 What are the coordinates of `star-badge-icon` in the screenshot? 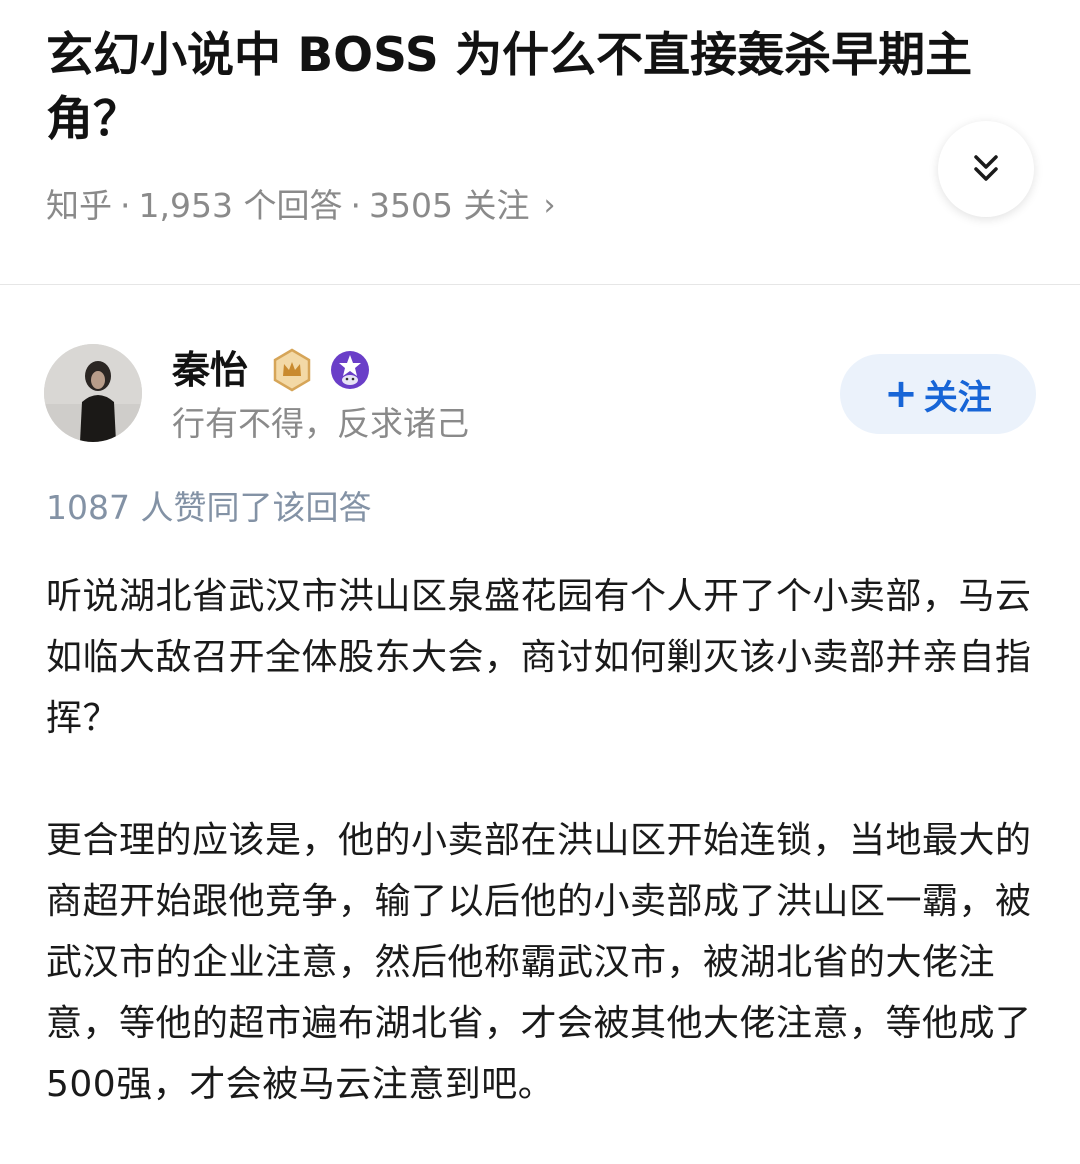 It's located at (350, 370).